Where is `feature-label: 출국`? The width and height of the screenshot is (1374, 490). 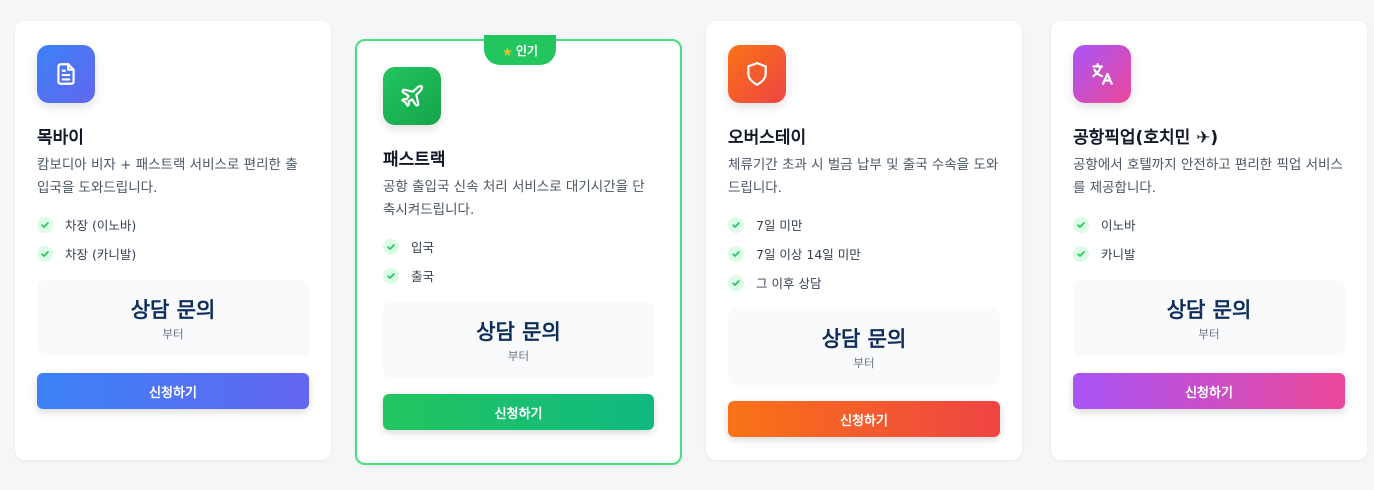 feature-label: 출국 is located at coordinates (423, 276).